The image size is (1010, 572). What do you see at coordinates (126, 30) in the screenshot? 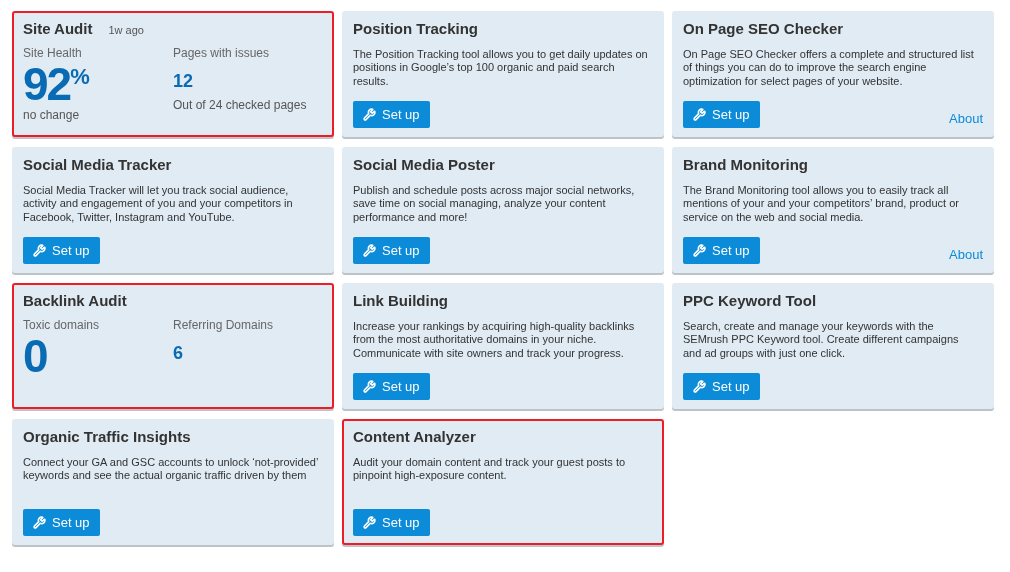
I see `time-ago: 1w ago` at bounding box center [126, 30].